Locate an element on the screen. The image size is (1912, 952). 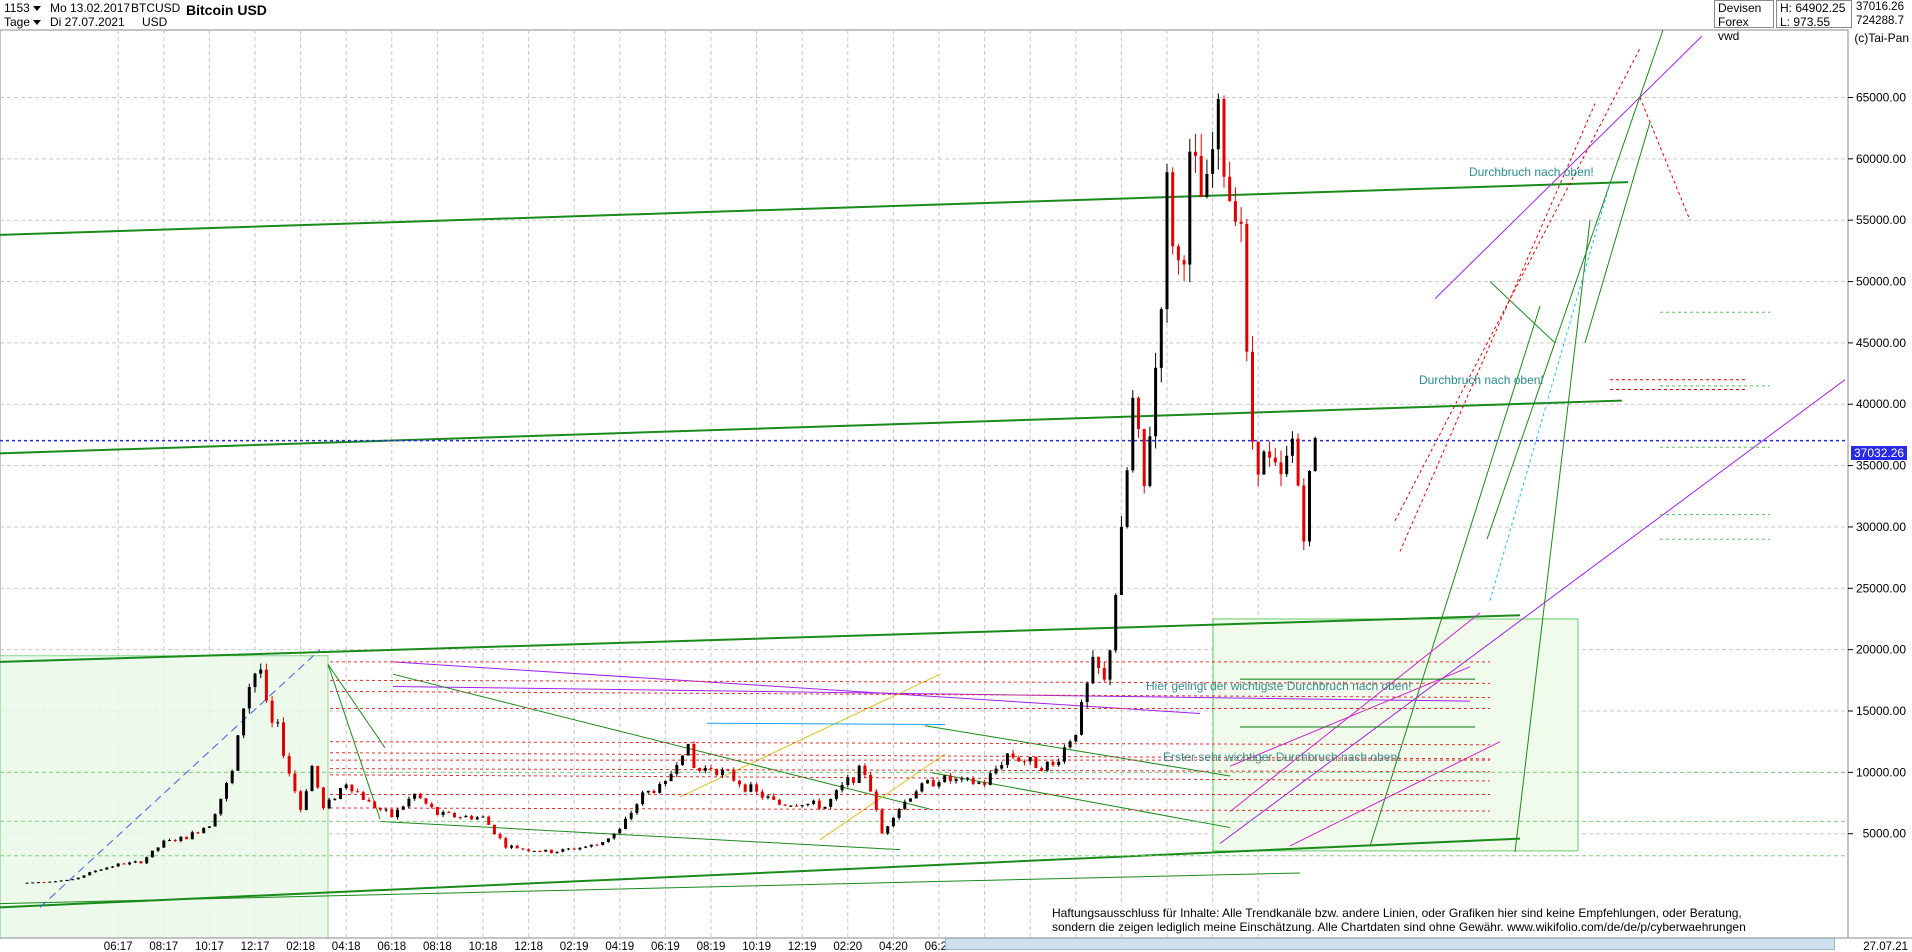
highlight-box-right is located at coordinates (1395, 735).